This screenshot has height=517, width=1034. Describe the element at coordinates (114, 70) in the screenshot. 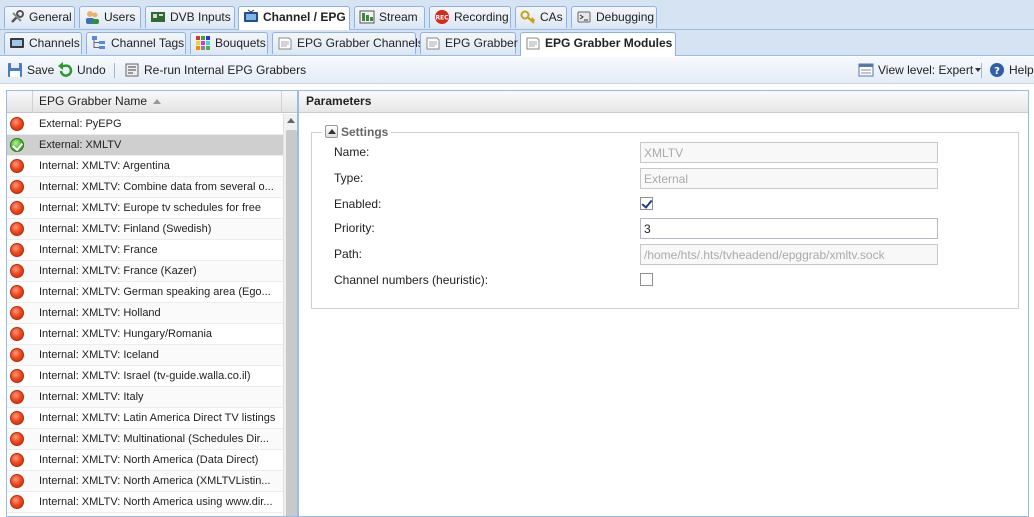

I see `toolbar-separator` at that location.